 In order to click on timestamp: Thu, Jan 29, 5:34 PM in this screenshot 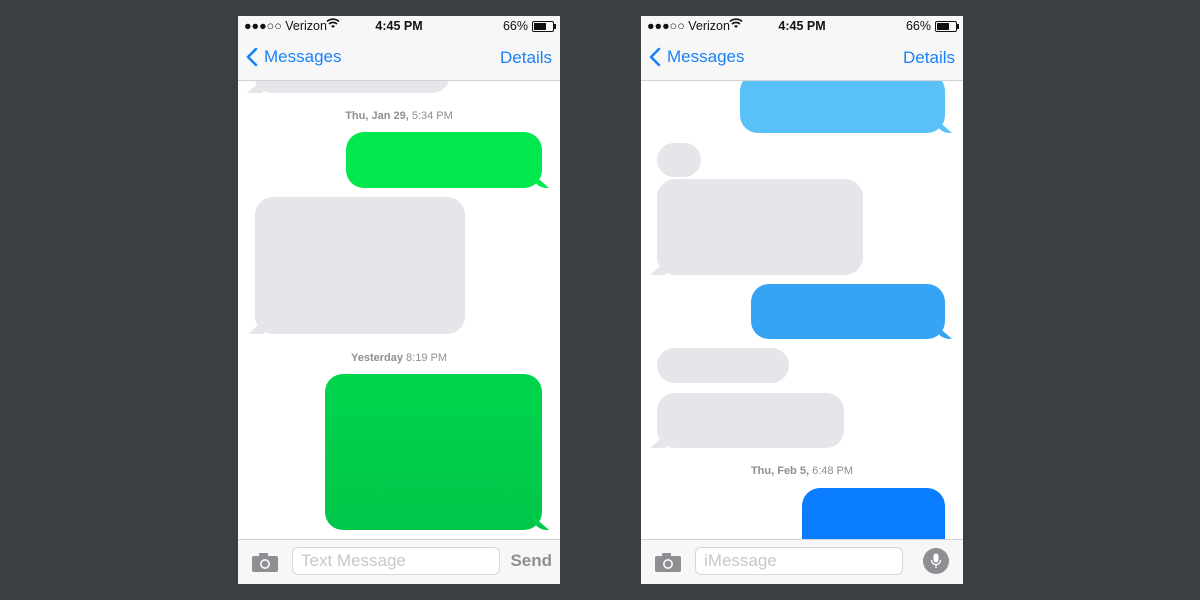, I will do `click(399, 116)`.